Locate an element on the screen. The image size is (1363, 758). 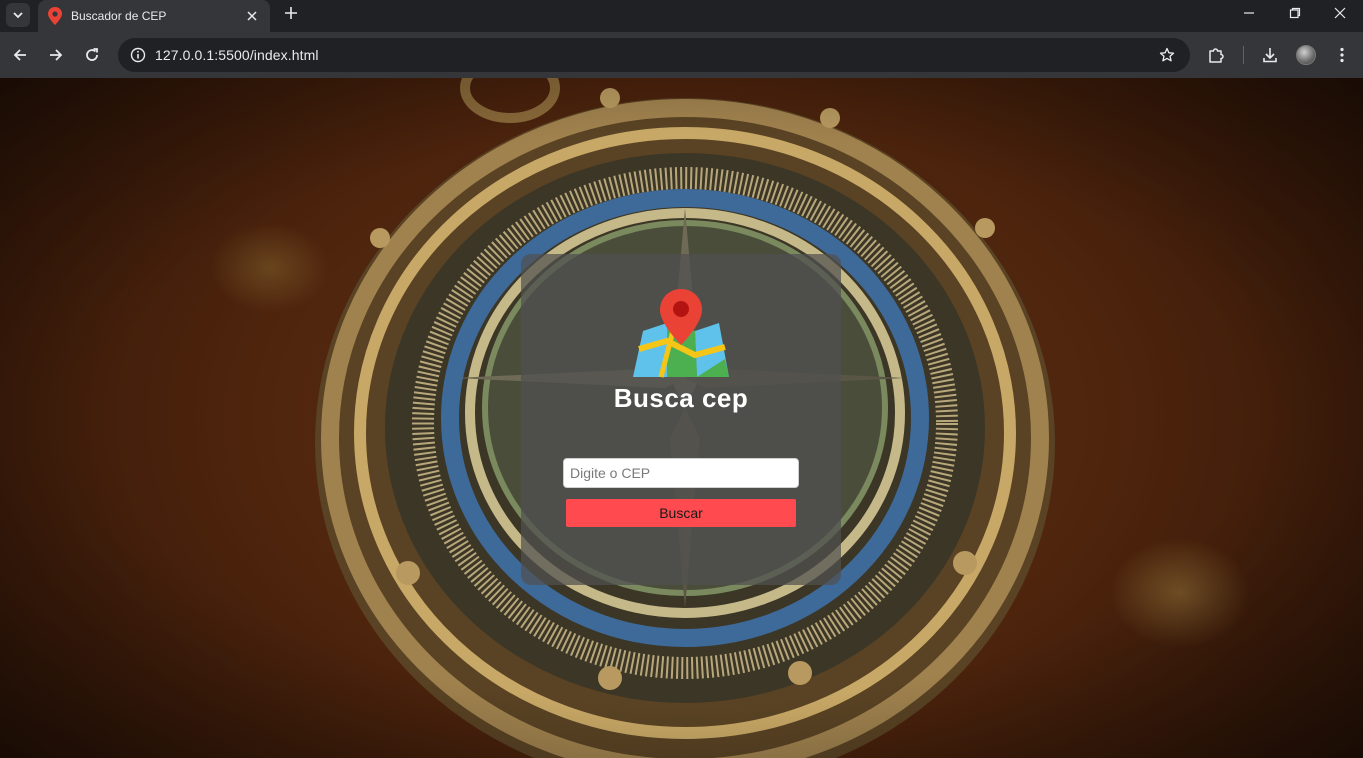
back-arrow-icon is located at coordinates (19, 55).